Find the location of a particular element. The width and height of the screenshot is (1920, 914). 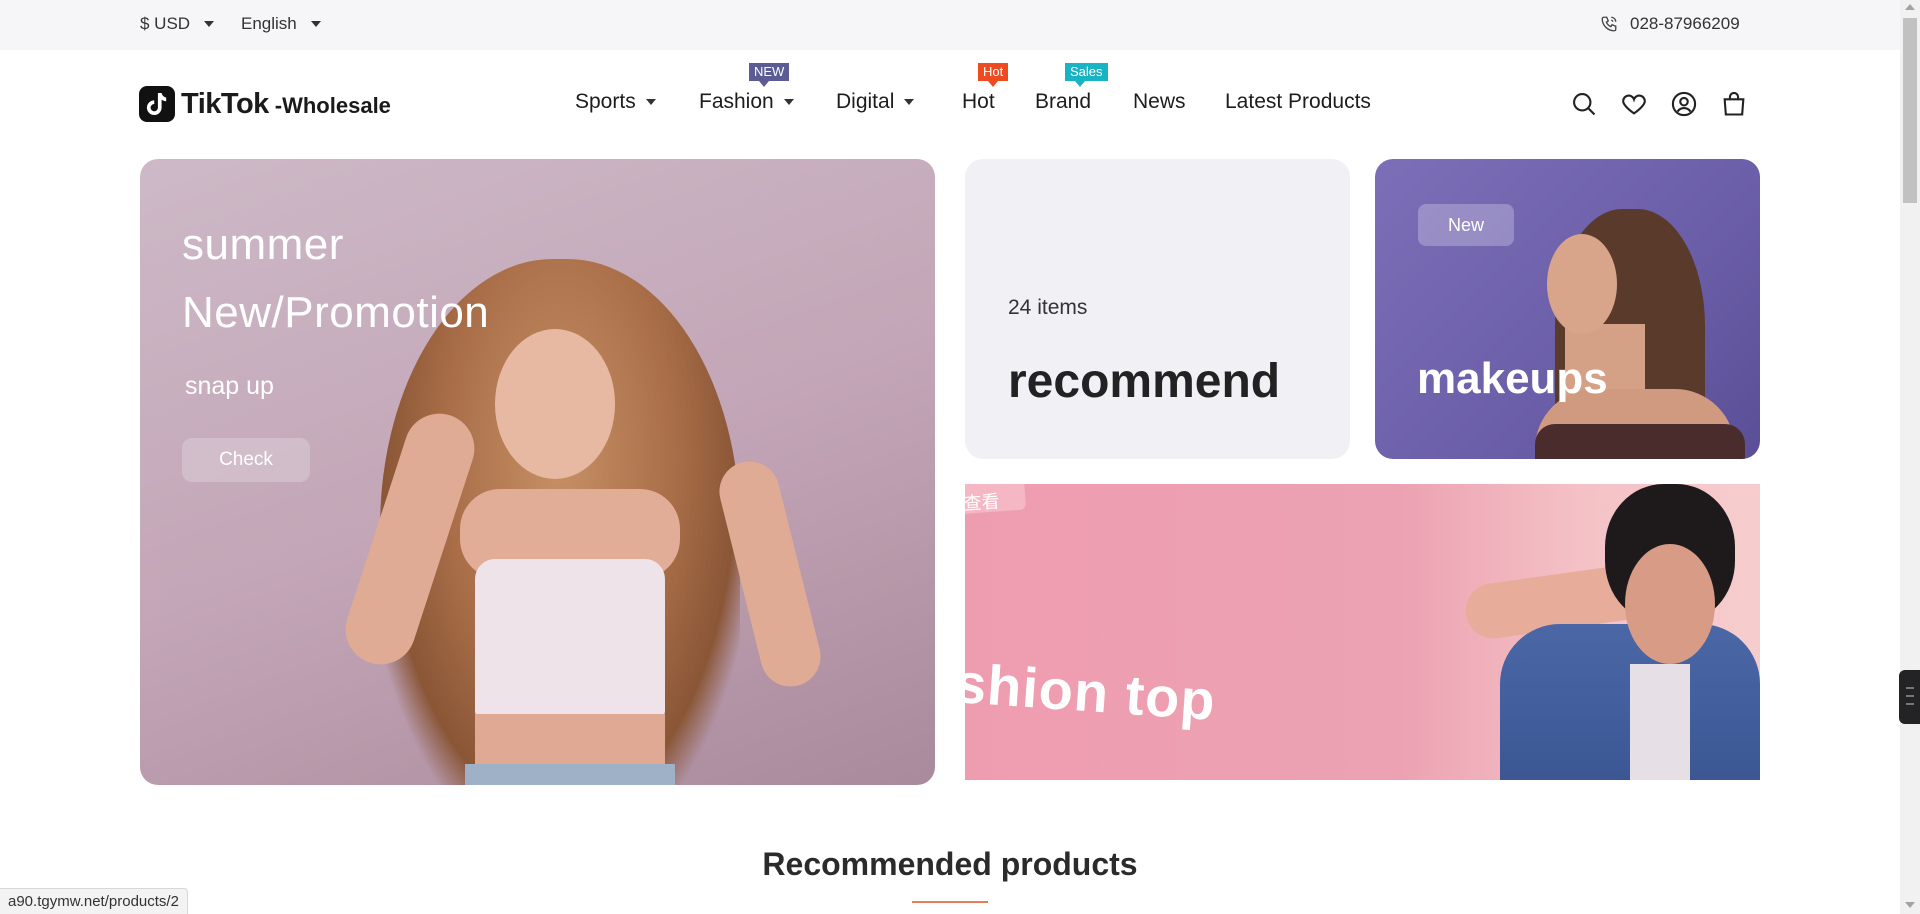

nav-label: Latest Products is located at coordinates (1298, 101).